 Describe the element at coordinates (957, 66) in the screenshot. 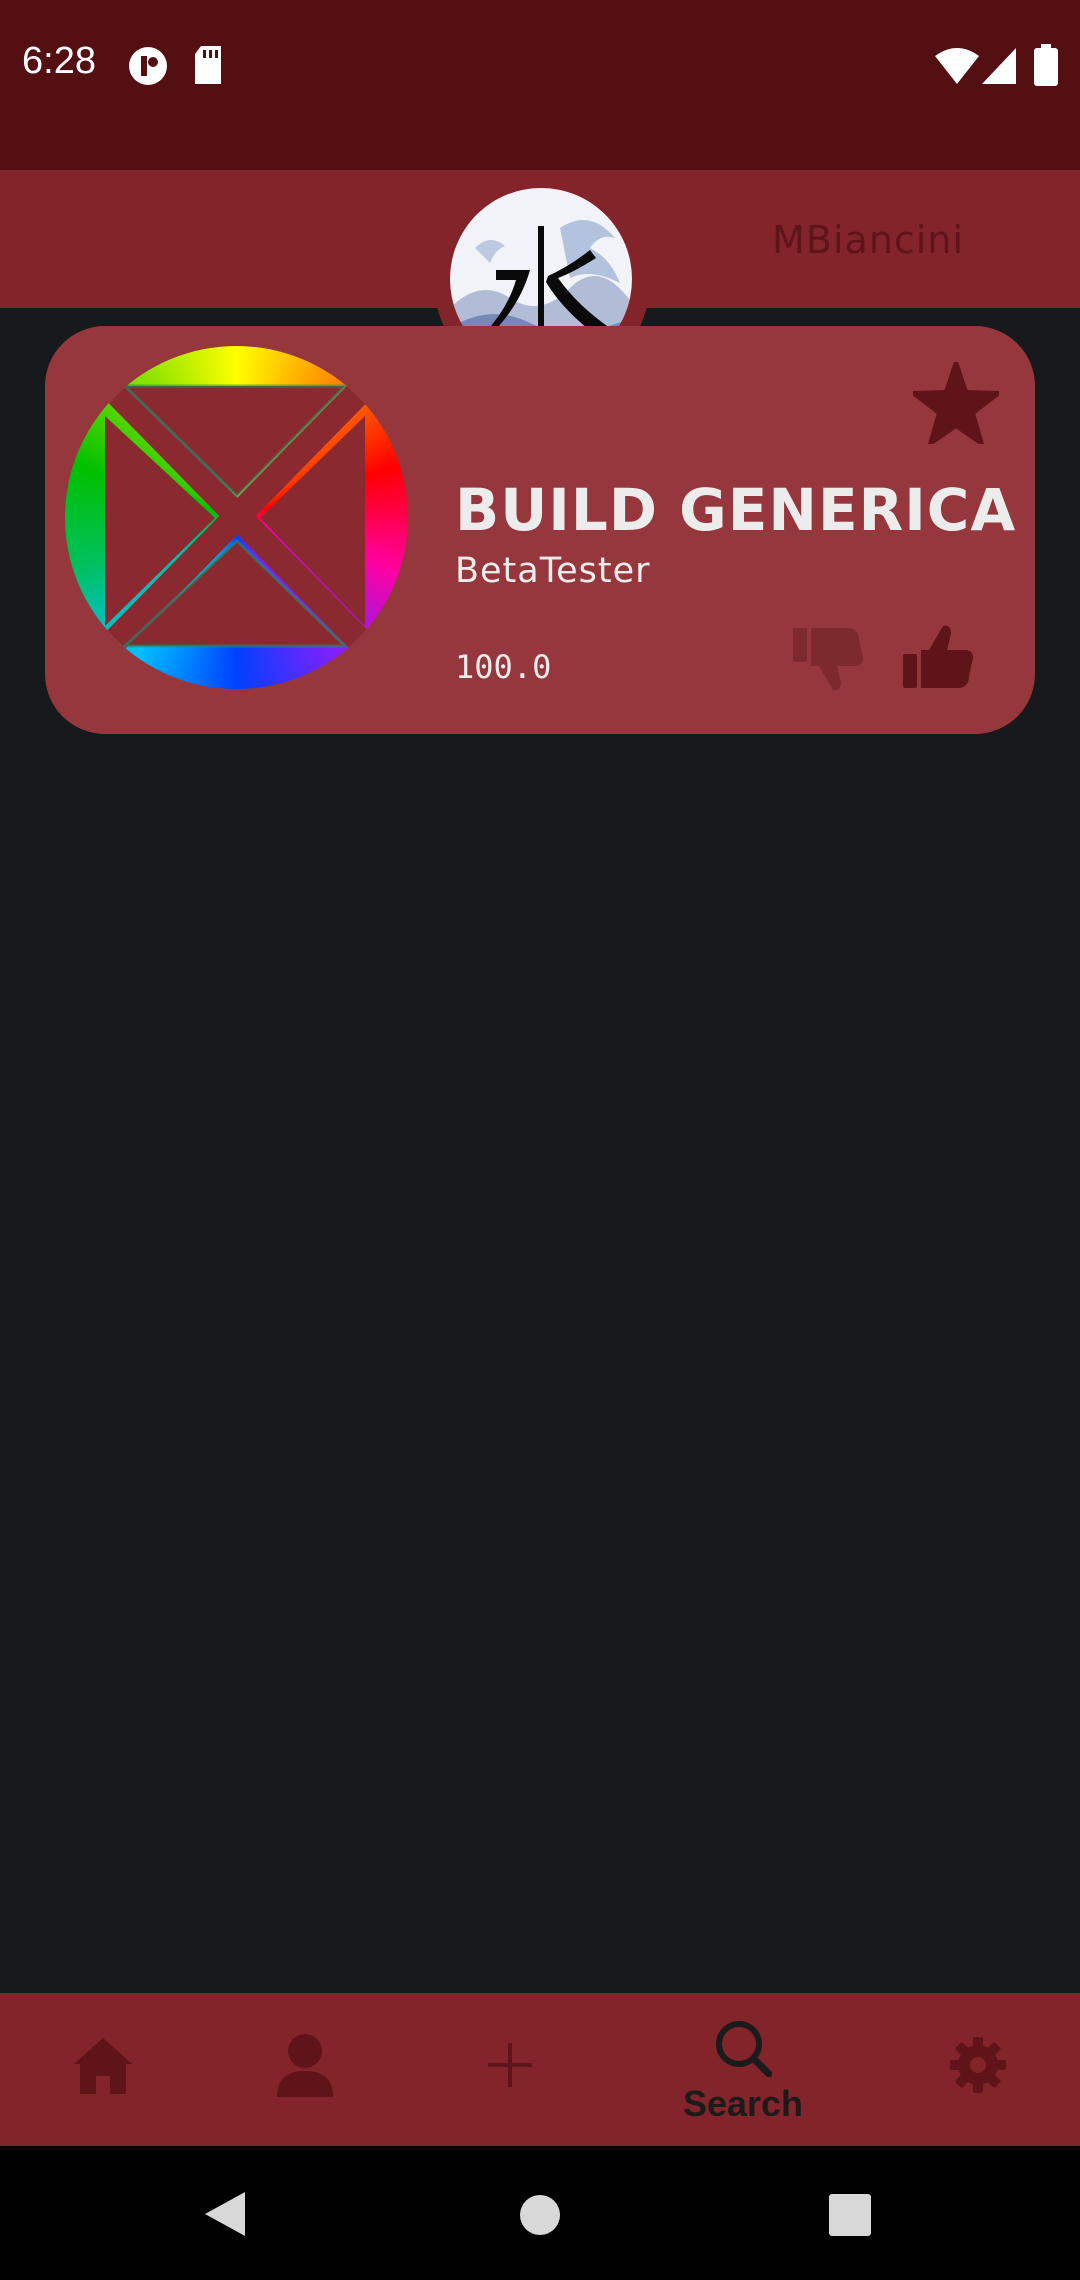

I see `wifi-icon` at that location.